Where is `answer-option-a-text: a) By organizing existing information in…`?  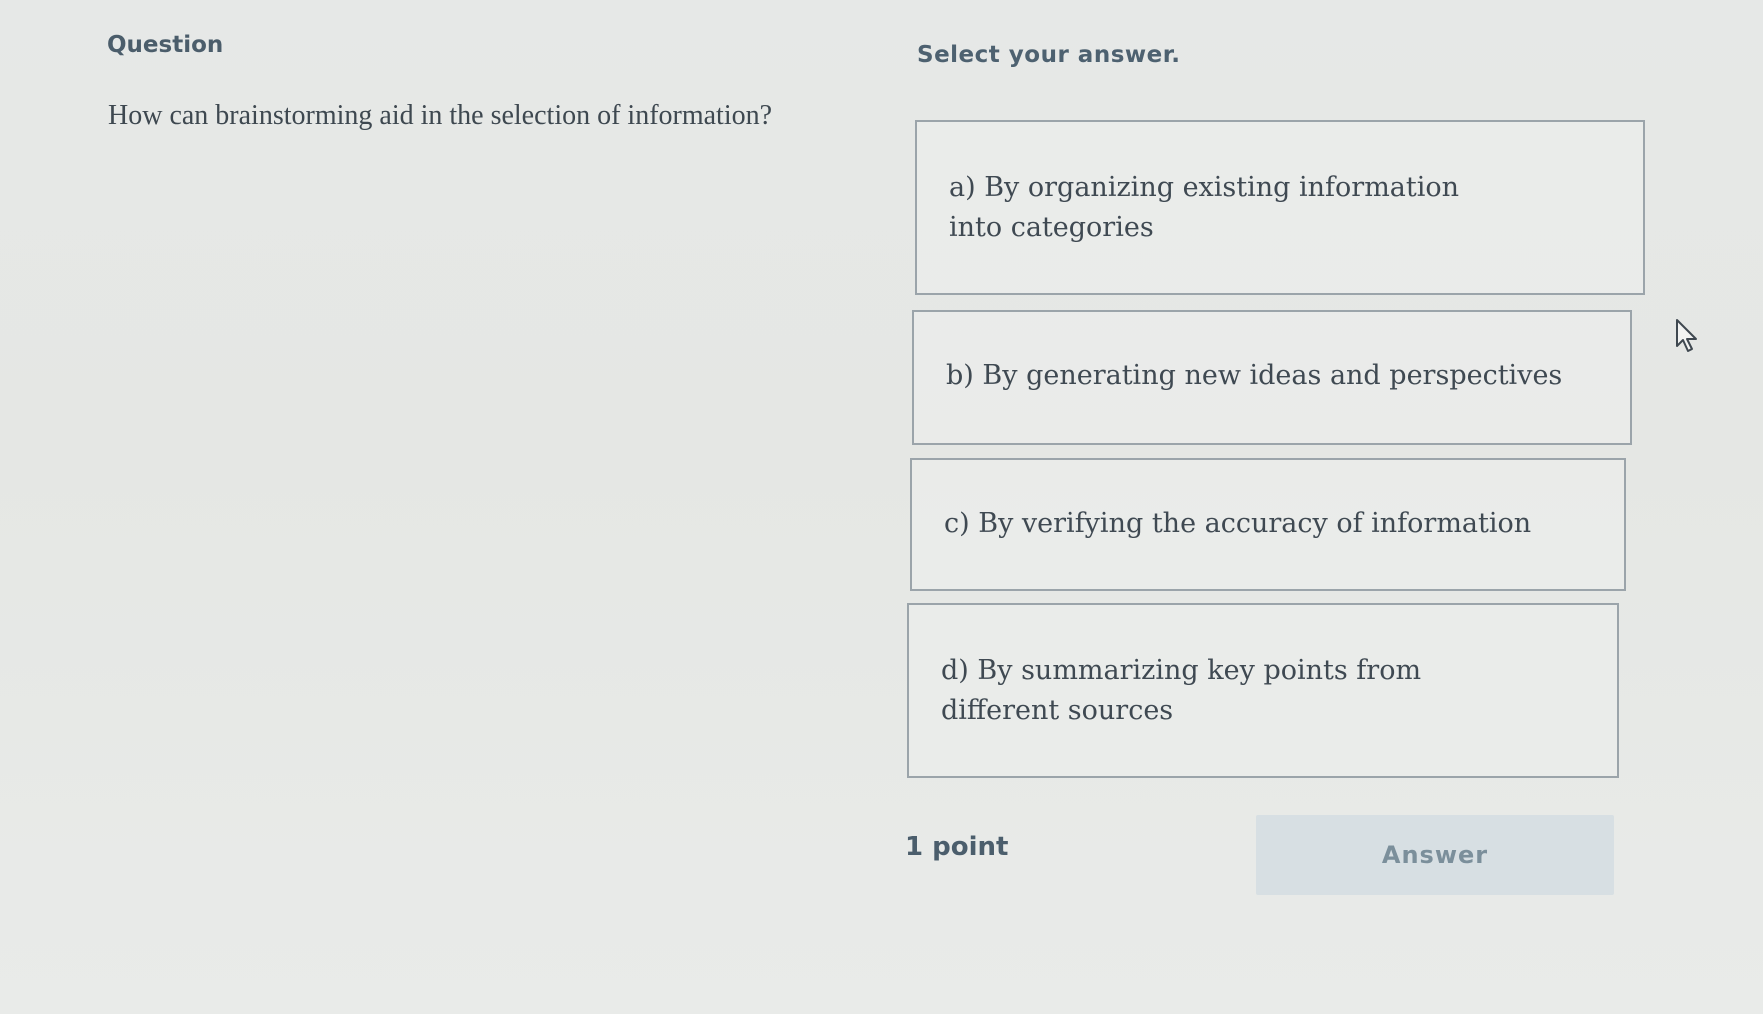 answer-option-a-text: a) By organizing existing information in… is located at coordinates (1204, 207).